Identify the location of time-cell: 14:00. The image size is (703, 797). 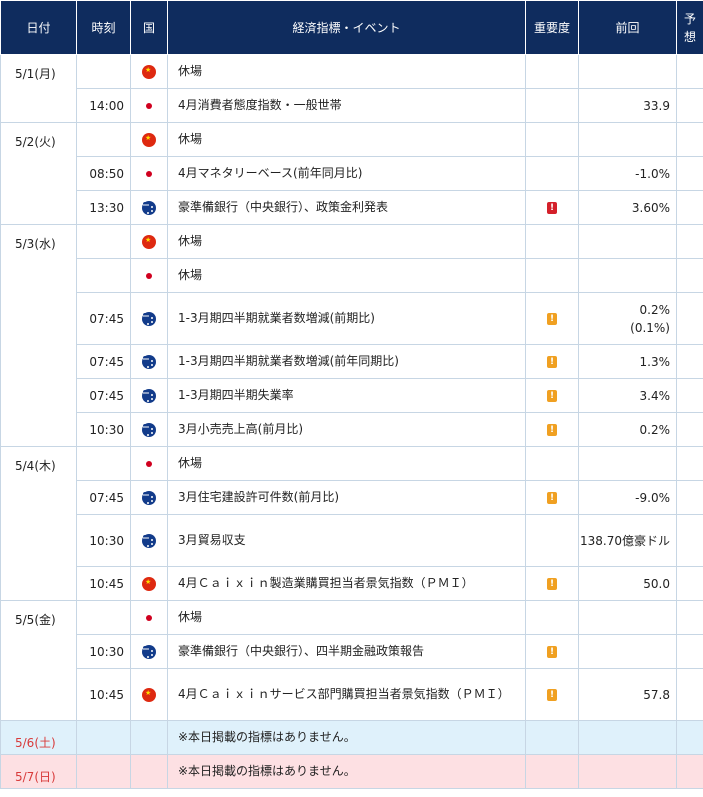
(103, 105).